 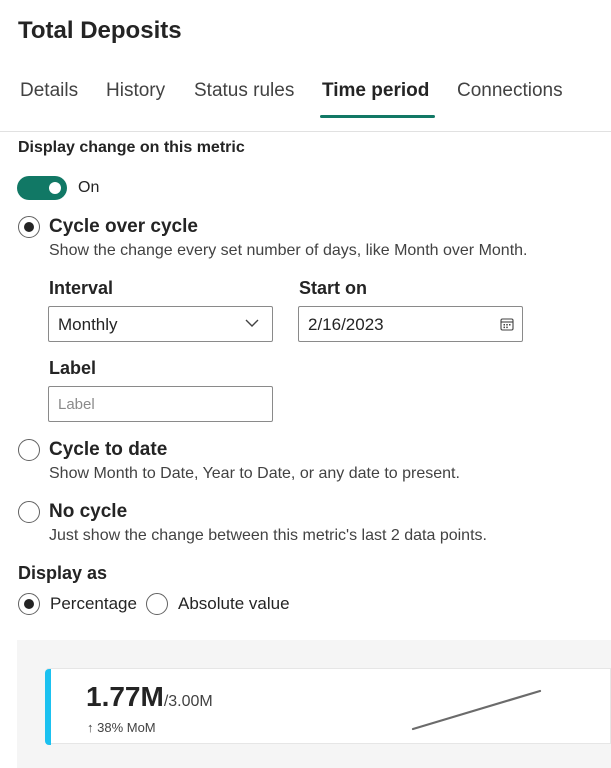 I want to click on label-input-placeholder: Label, so click(x=76, y=404).